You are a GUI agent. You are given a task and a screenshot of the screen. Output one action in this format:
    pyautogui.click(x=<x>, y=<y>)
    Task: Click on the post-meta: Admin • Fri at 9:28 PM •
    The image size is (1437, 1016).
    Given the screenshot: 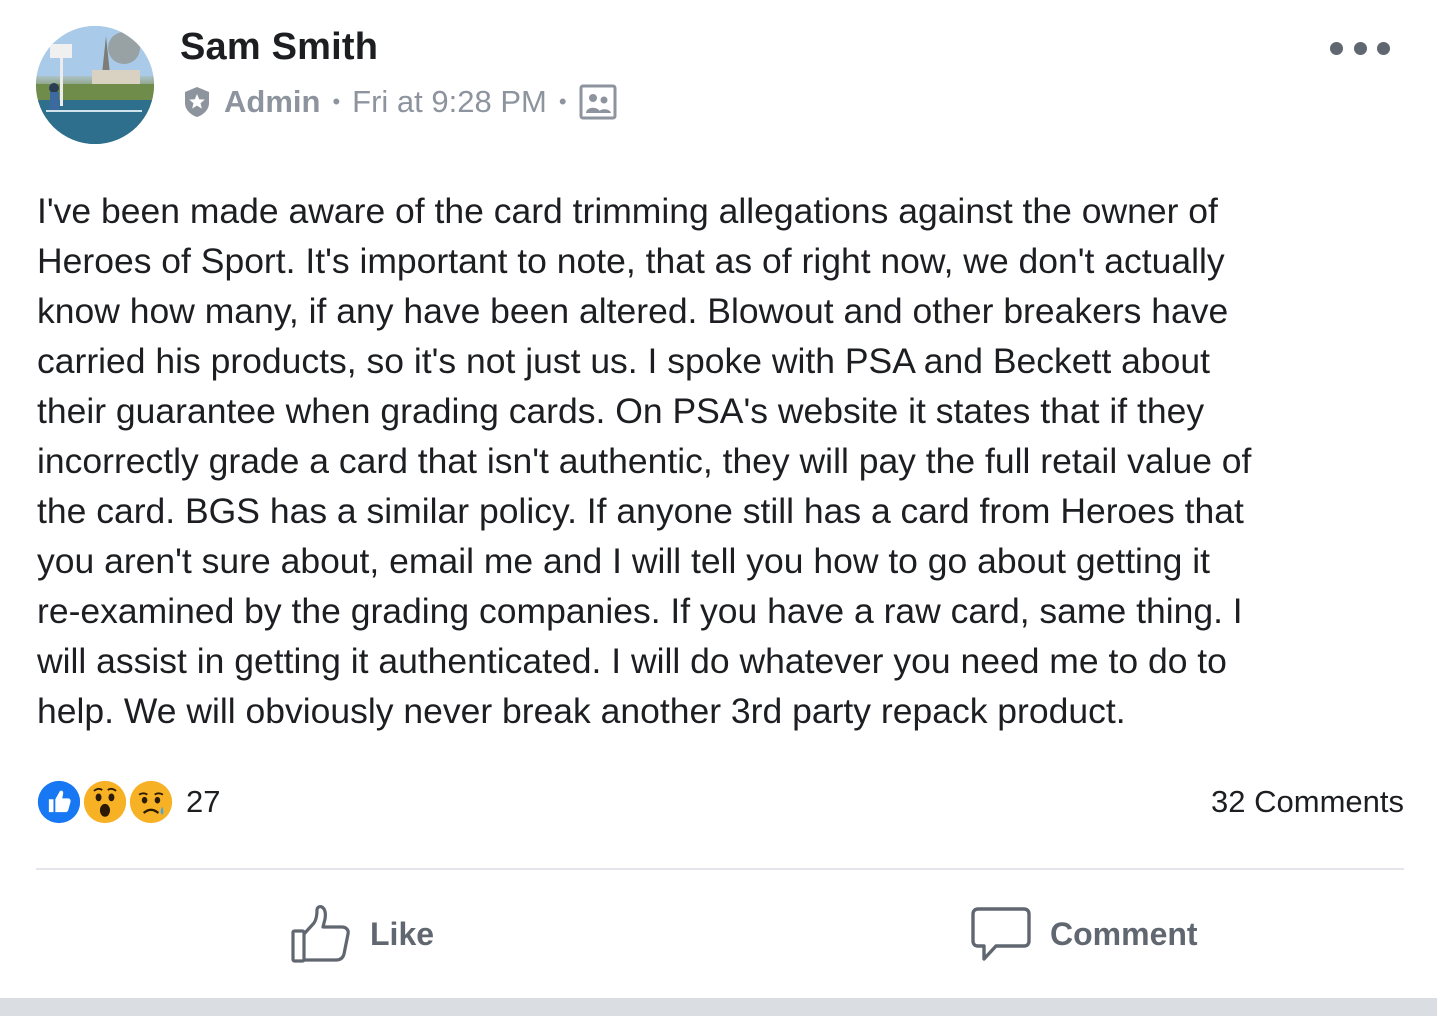 What is the action you would take?
    pyautogui.click(x=398, y=102)
    